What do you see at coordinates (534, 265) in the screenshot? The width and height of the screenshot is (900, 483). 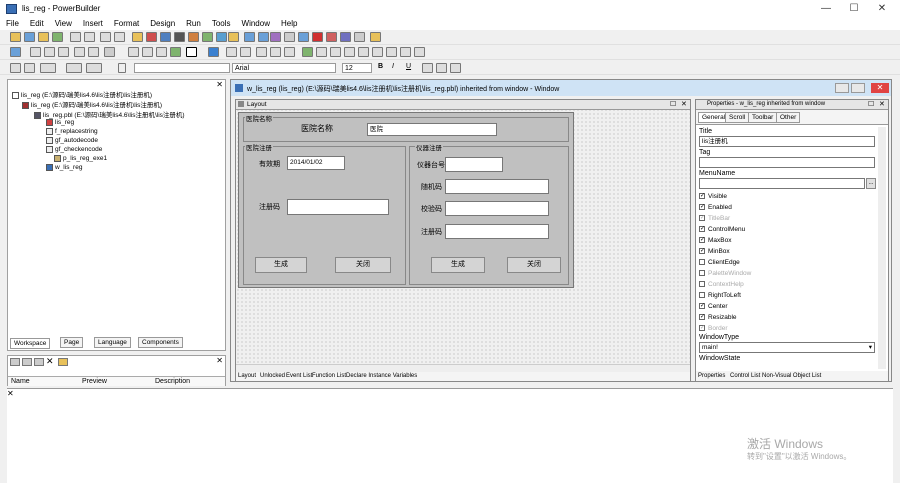 I see `close-button-2: 关闭` at bounding box center [534, 265].